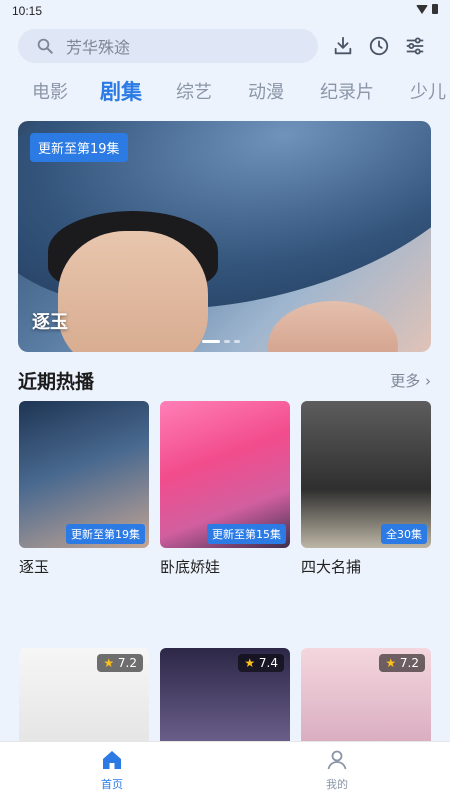 Image resolution: width=450 pixels, height=801 pixels. Describe the element at coordinates (266, 91) in the screenshot. I see `tab-anime: 动漫` at that location.